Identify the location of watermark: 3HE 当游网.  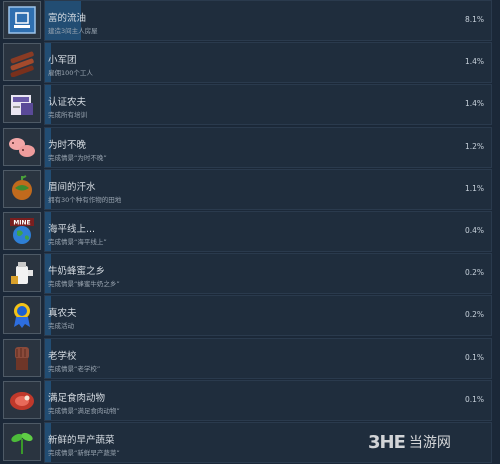
(433, 442).